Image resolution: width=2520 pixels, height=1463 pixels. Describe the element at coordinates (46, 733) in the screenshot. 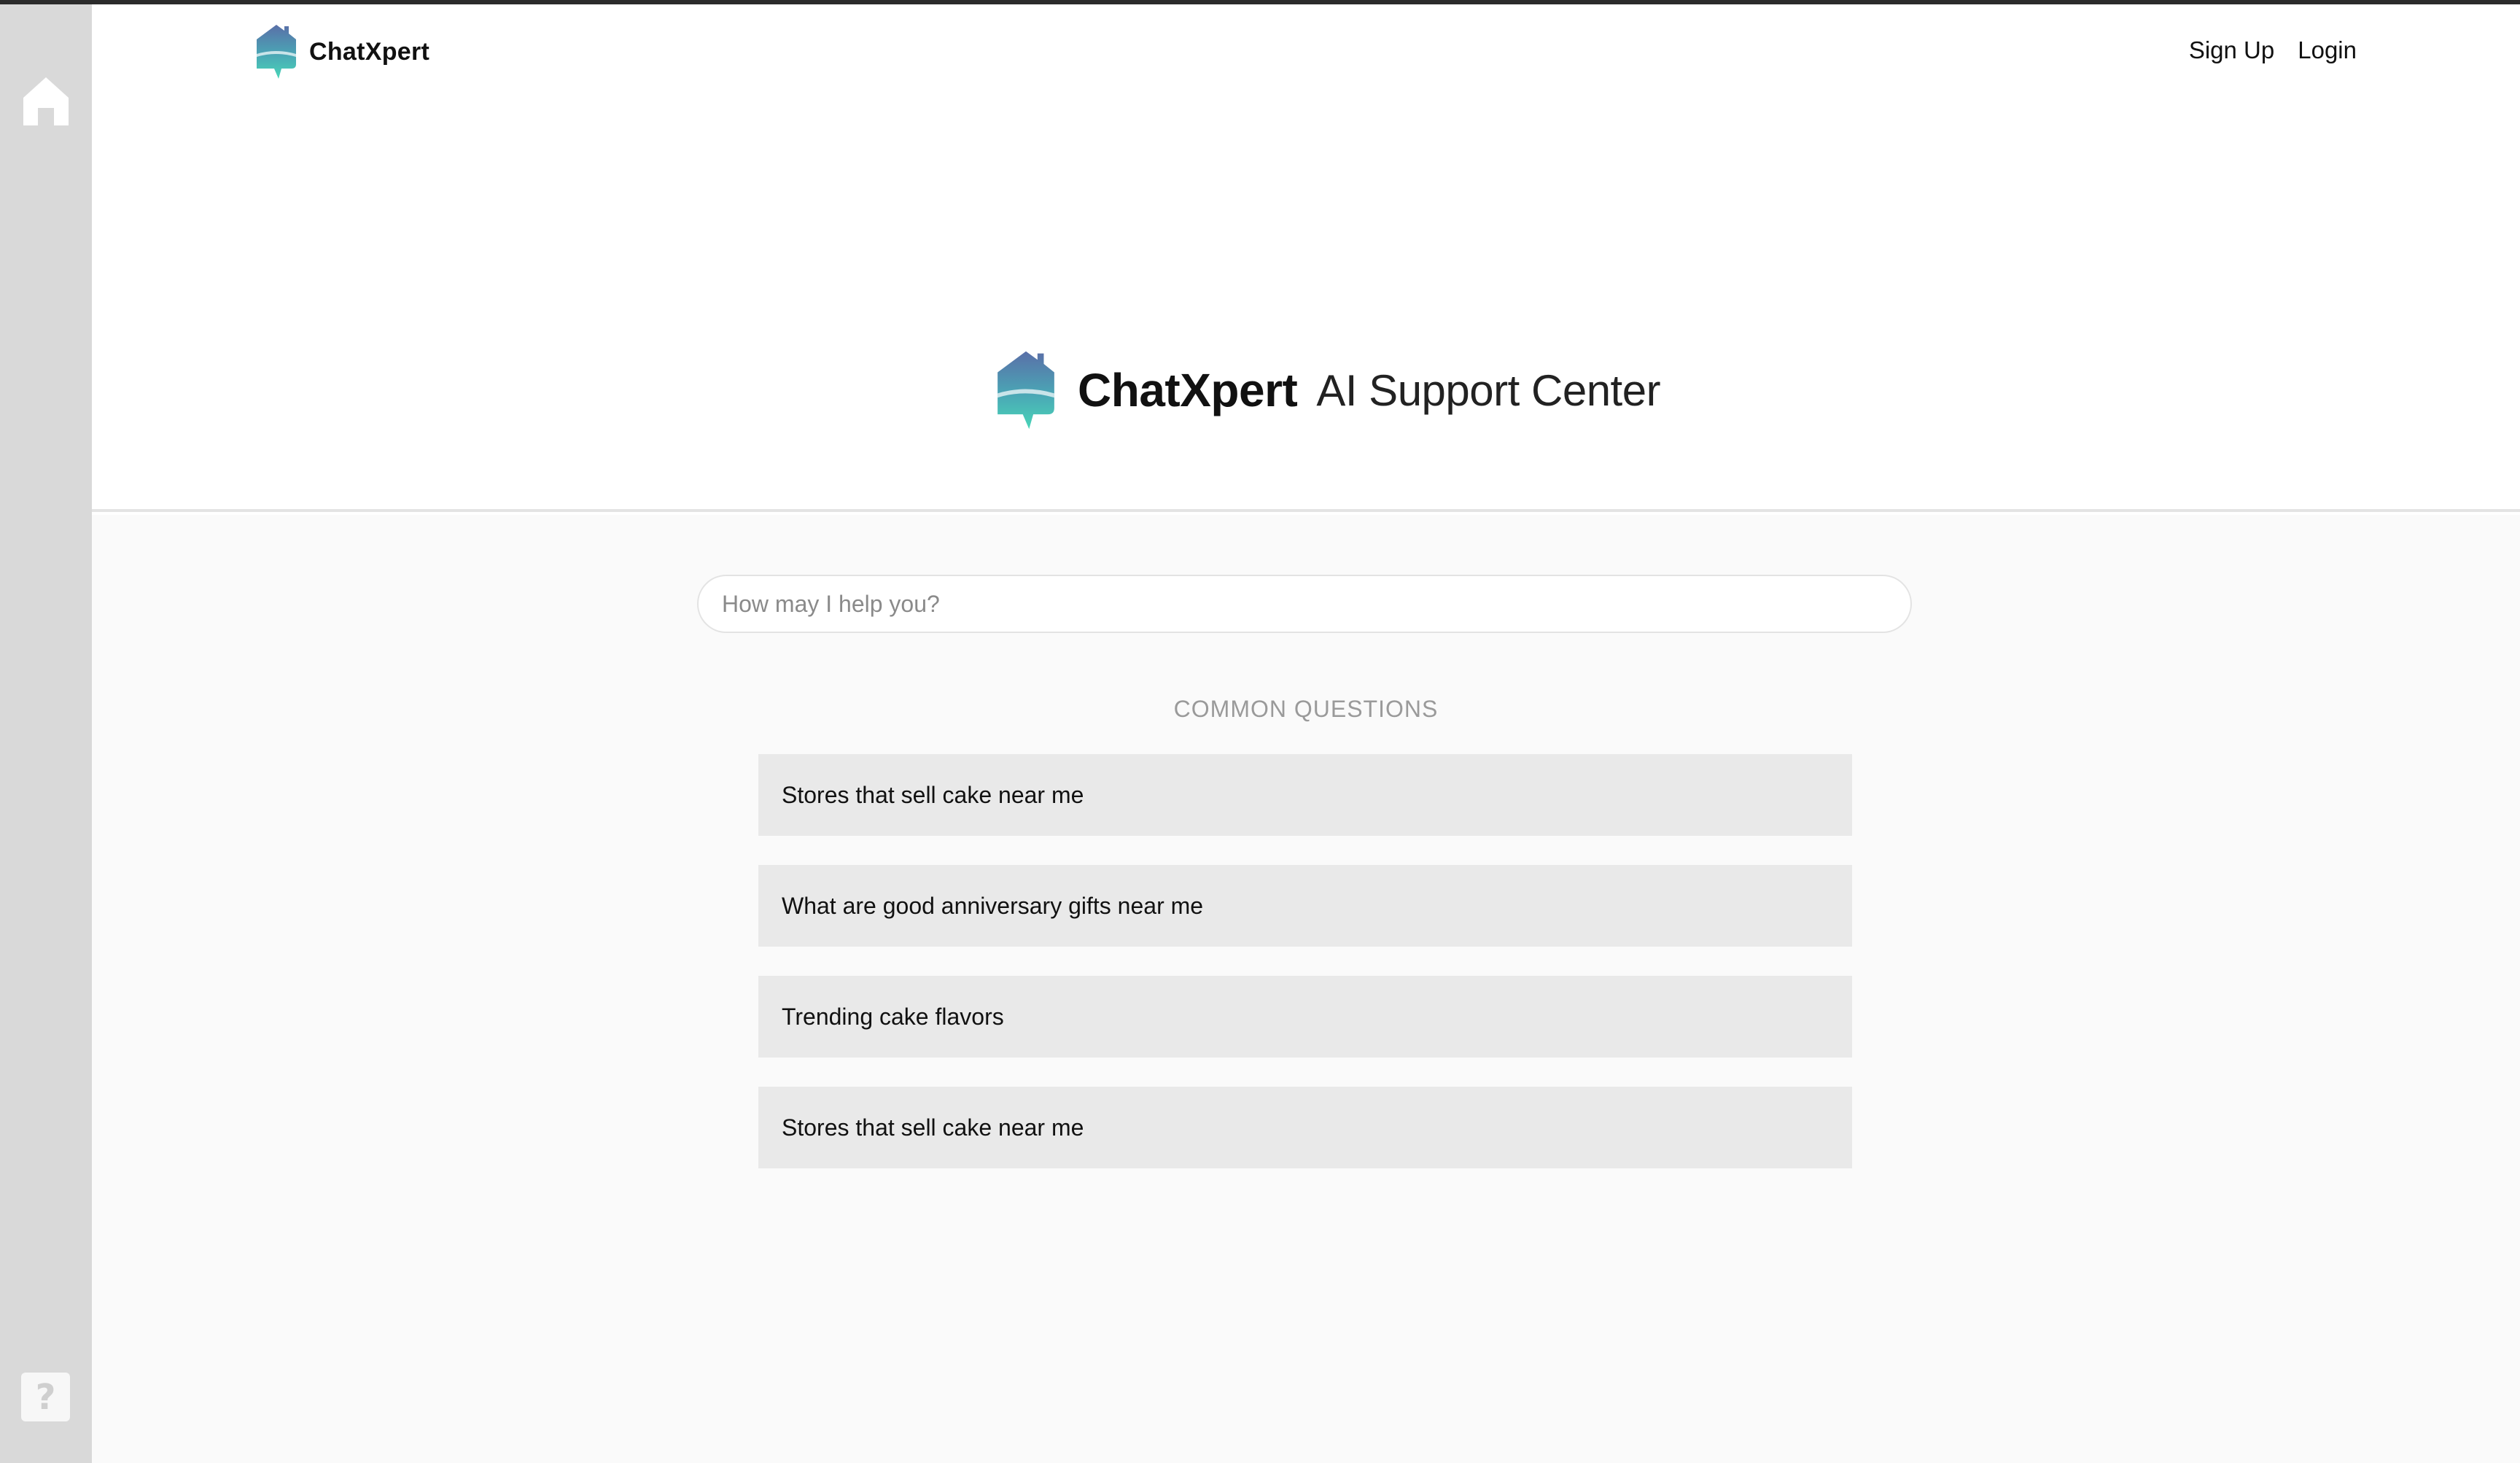

I see `sidebar: ?` at that location.